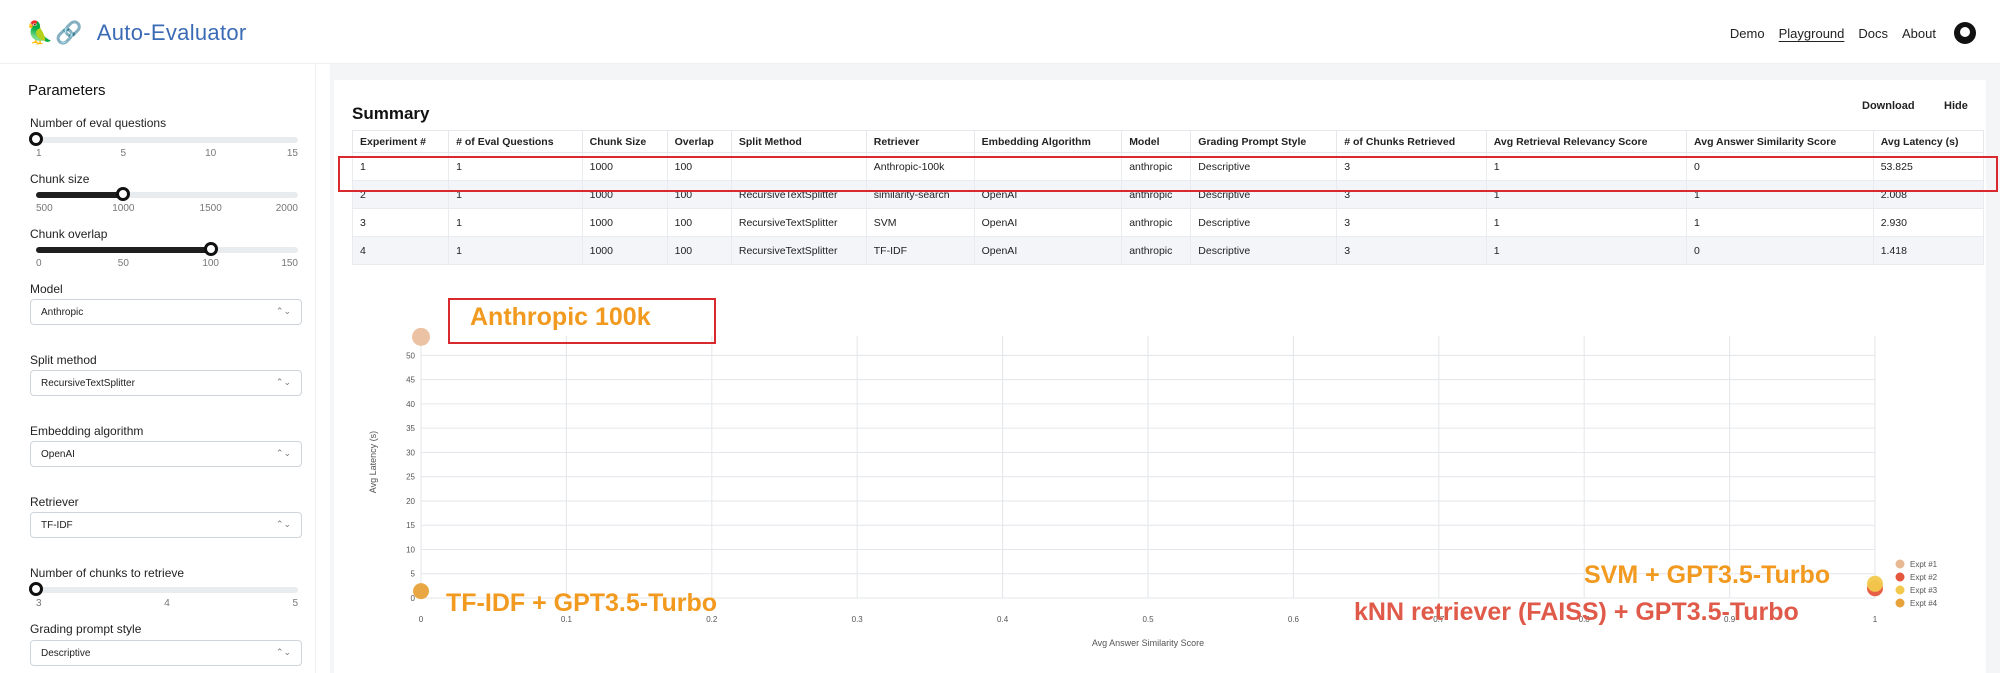  Describe the element at coordinates (107, 573) in the screenshot. I see `num-chunks-label: Number of chunks to retrieve` at that location.